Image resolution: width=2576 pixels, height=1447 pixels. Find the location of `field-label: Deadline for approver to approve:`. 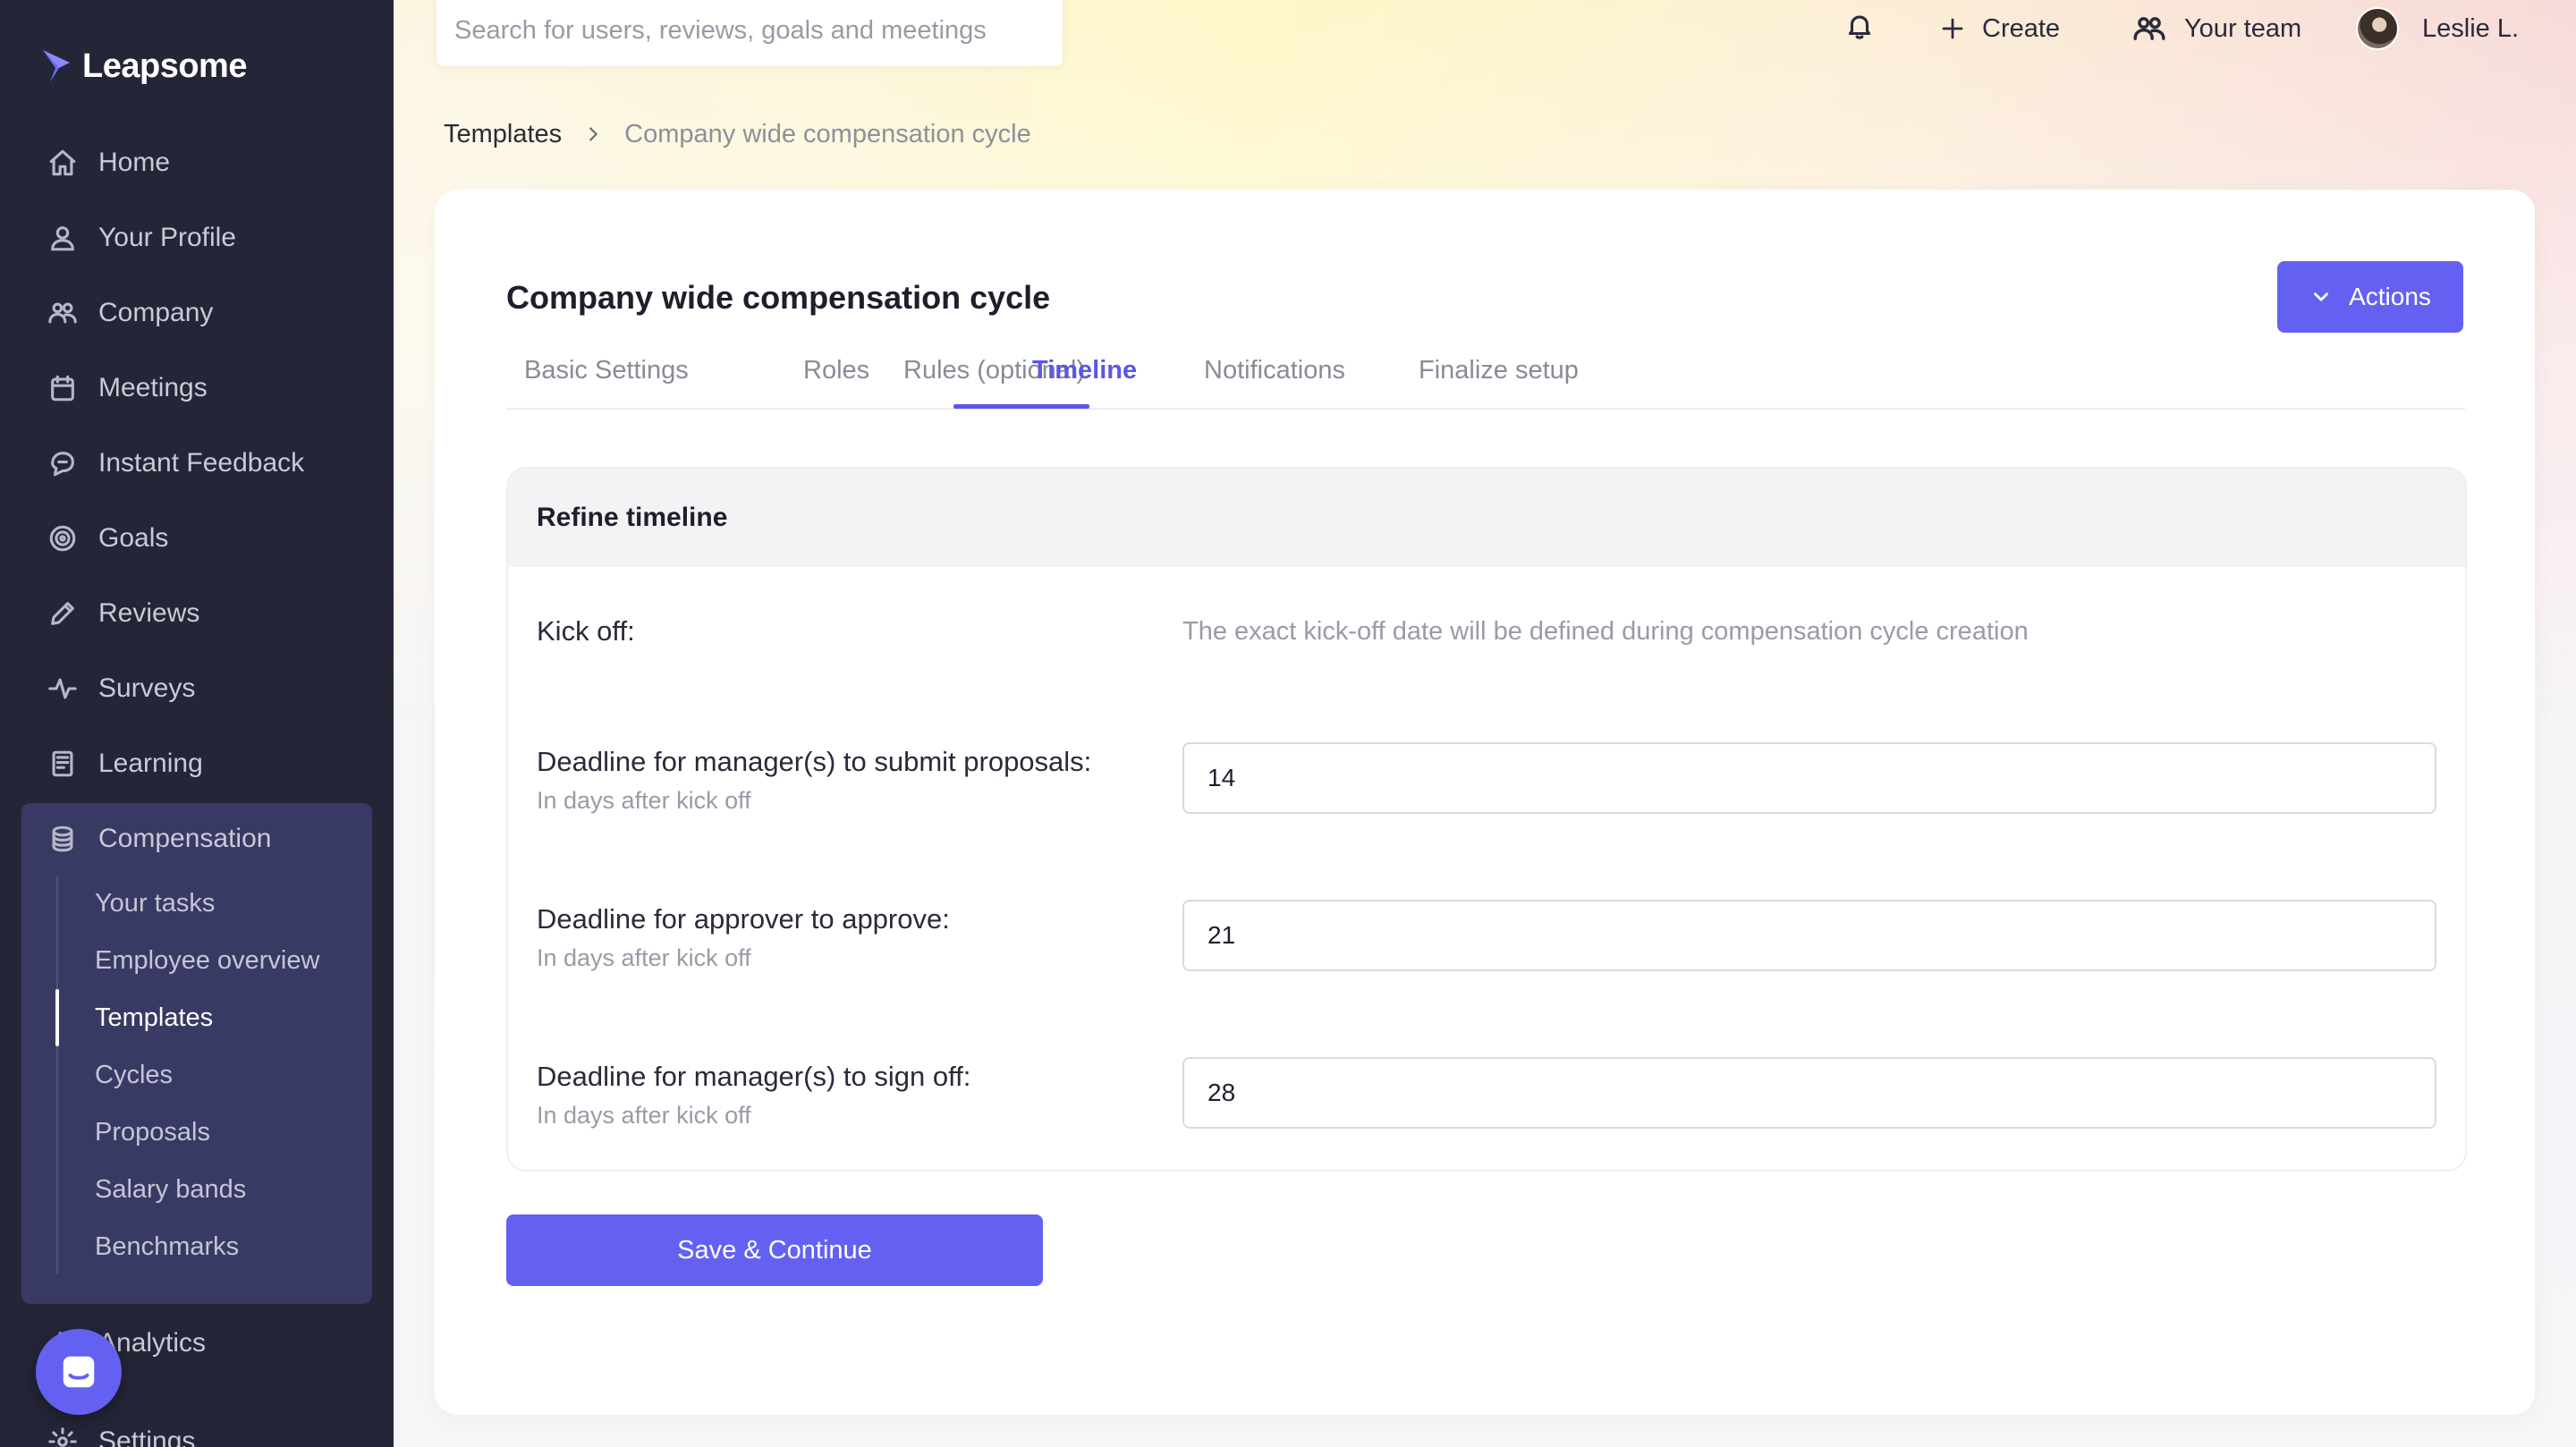

field-label: Deadline for approver to approve: is located at coordinates (743, 919).